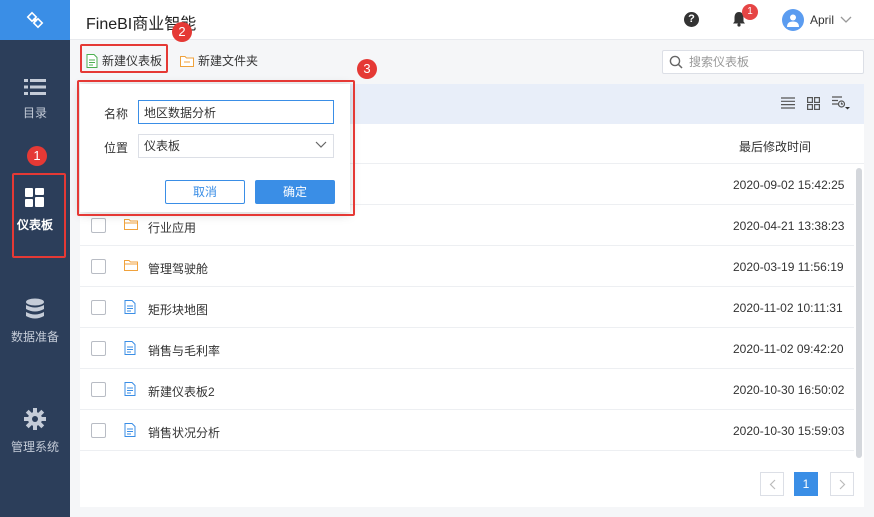  I want to click on row-time: 2020-11-02 10:11:31, so click(788, 308).